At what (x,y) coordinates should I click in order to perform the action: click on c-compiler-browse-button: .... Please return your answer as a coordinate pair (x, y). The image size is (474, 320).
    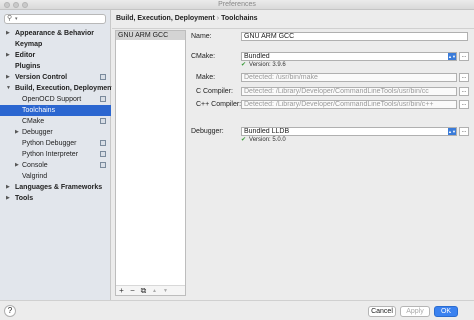
    Looking at the image, I should click on (464, 91).